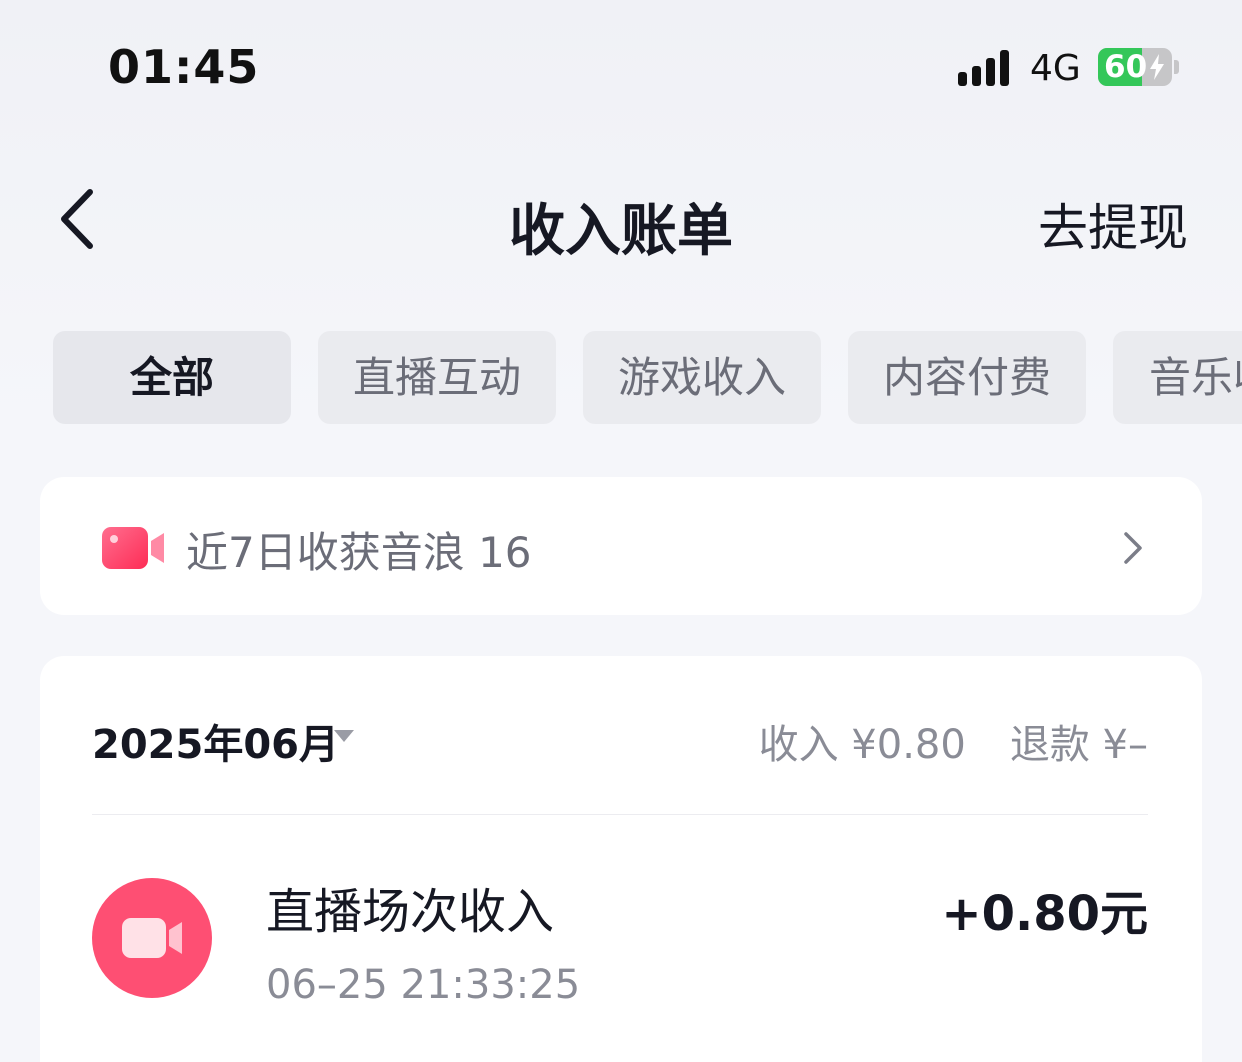 This screenshot has height=1062, width=1242. I want to click on battery-cap, so click(1176, 67).